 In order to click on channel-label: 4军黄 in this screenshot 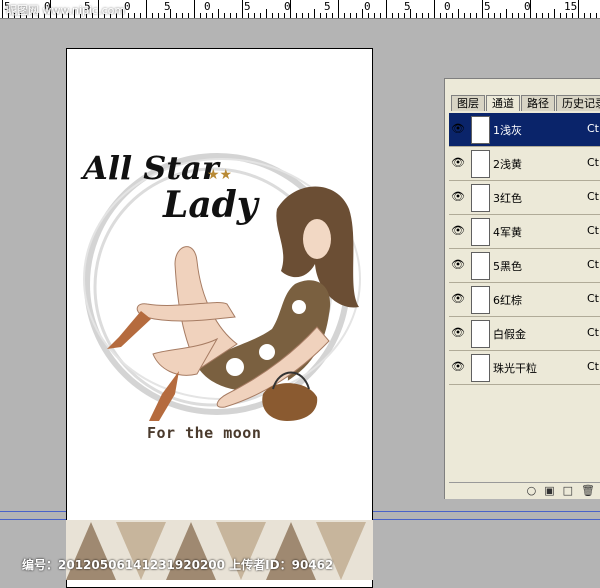, I will do `click(507, 232)`.